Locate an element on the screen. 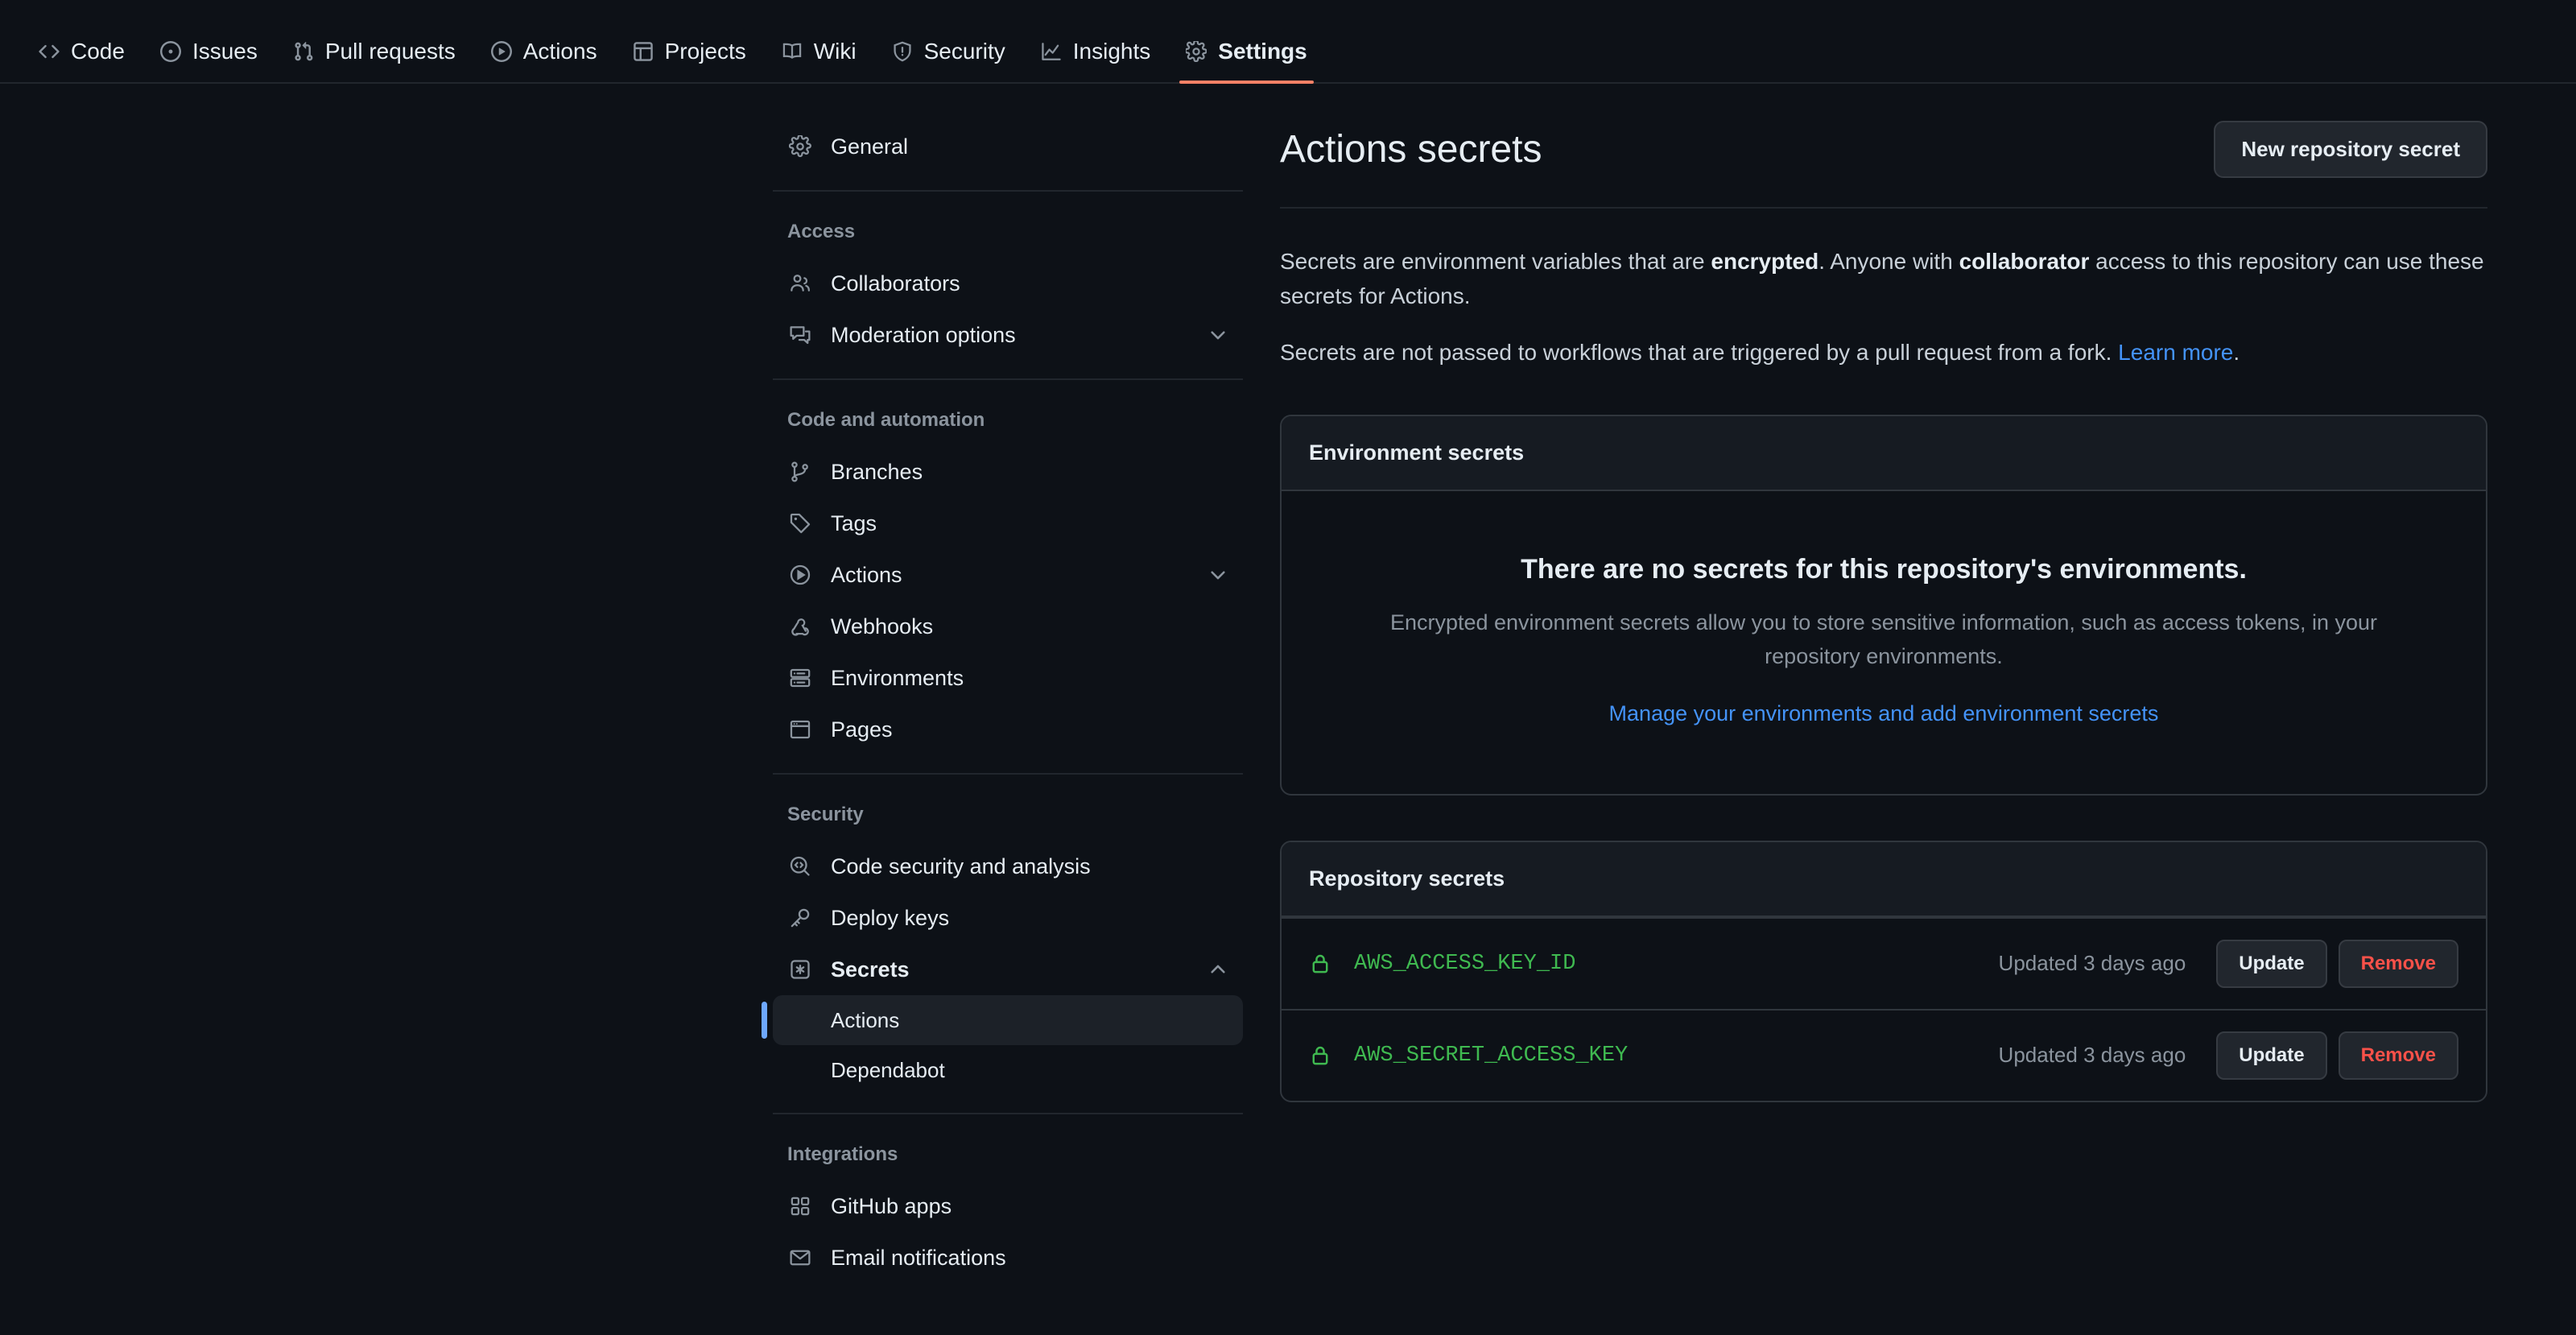  nav-tab-label: Security is located at coordinates (964, 51).